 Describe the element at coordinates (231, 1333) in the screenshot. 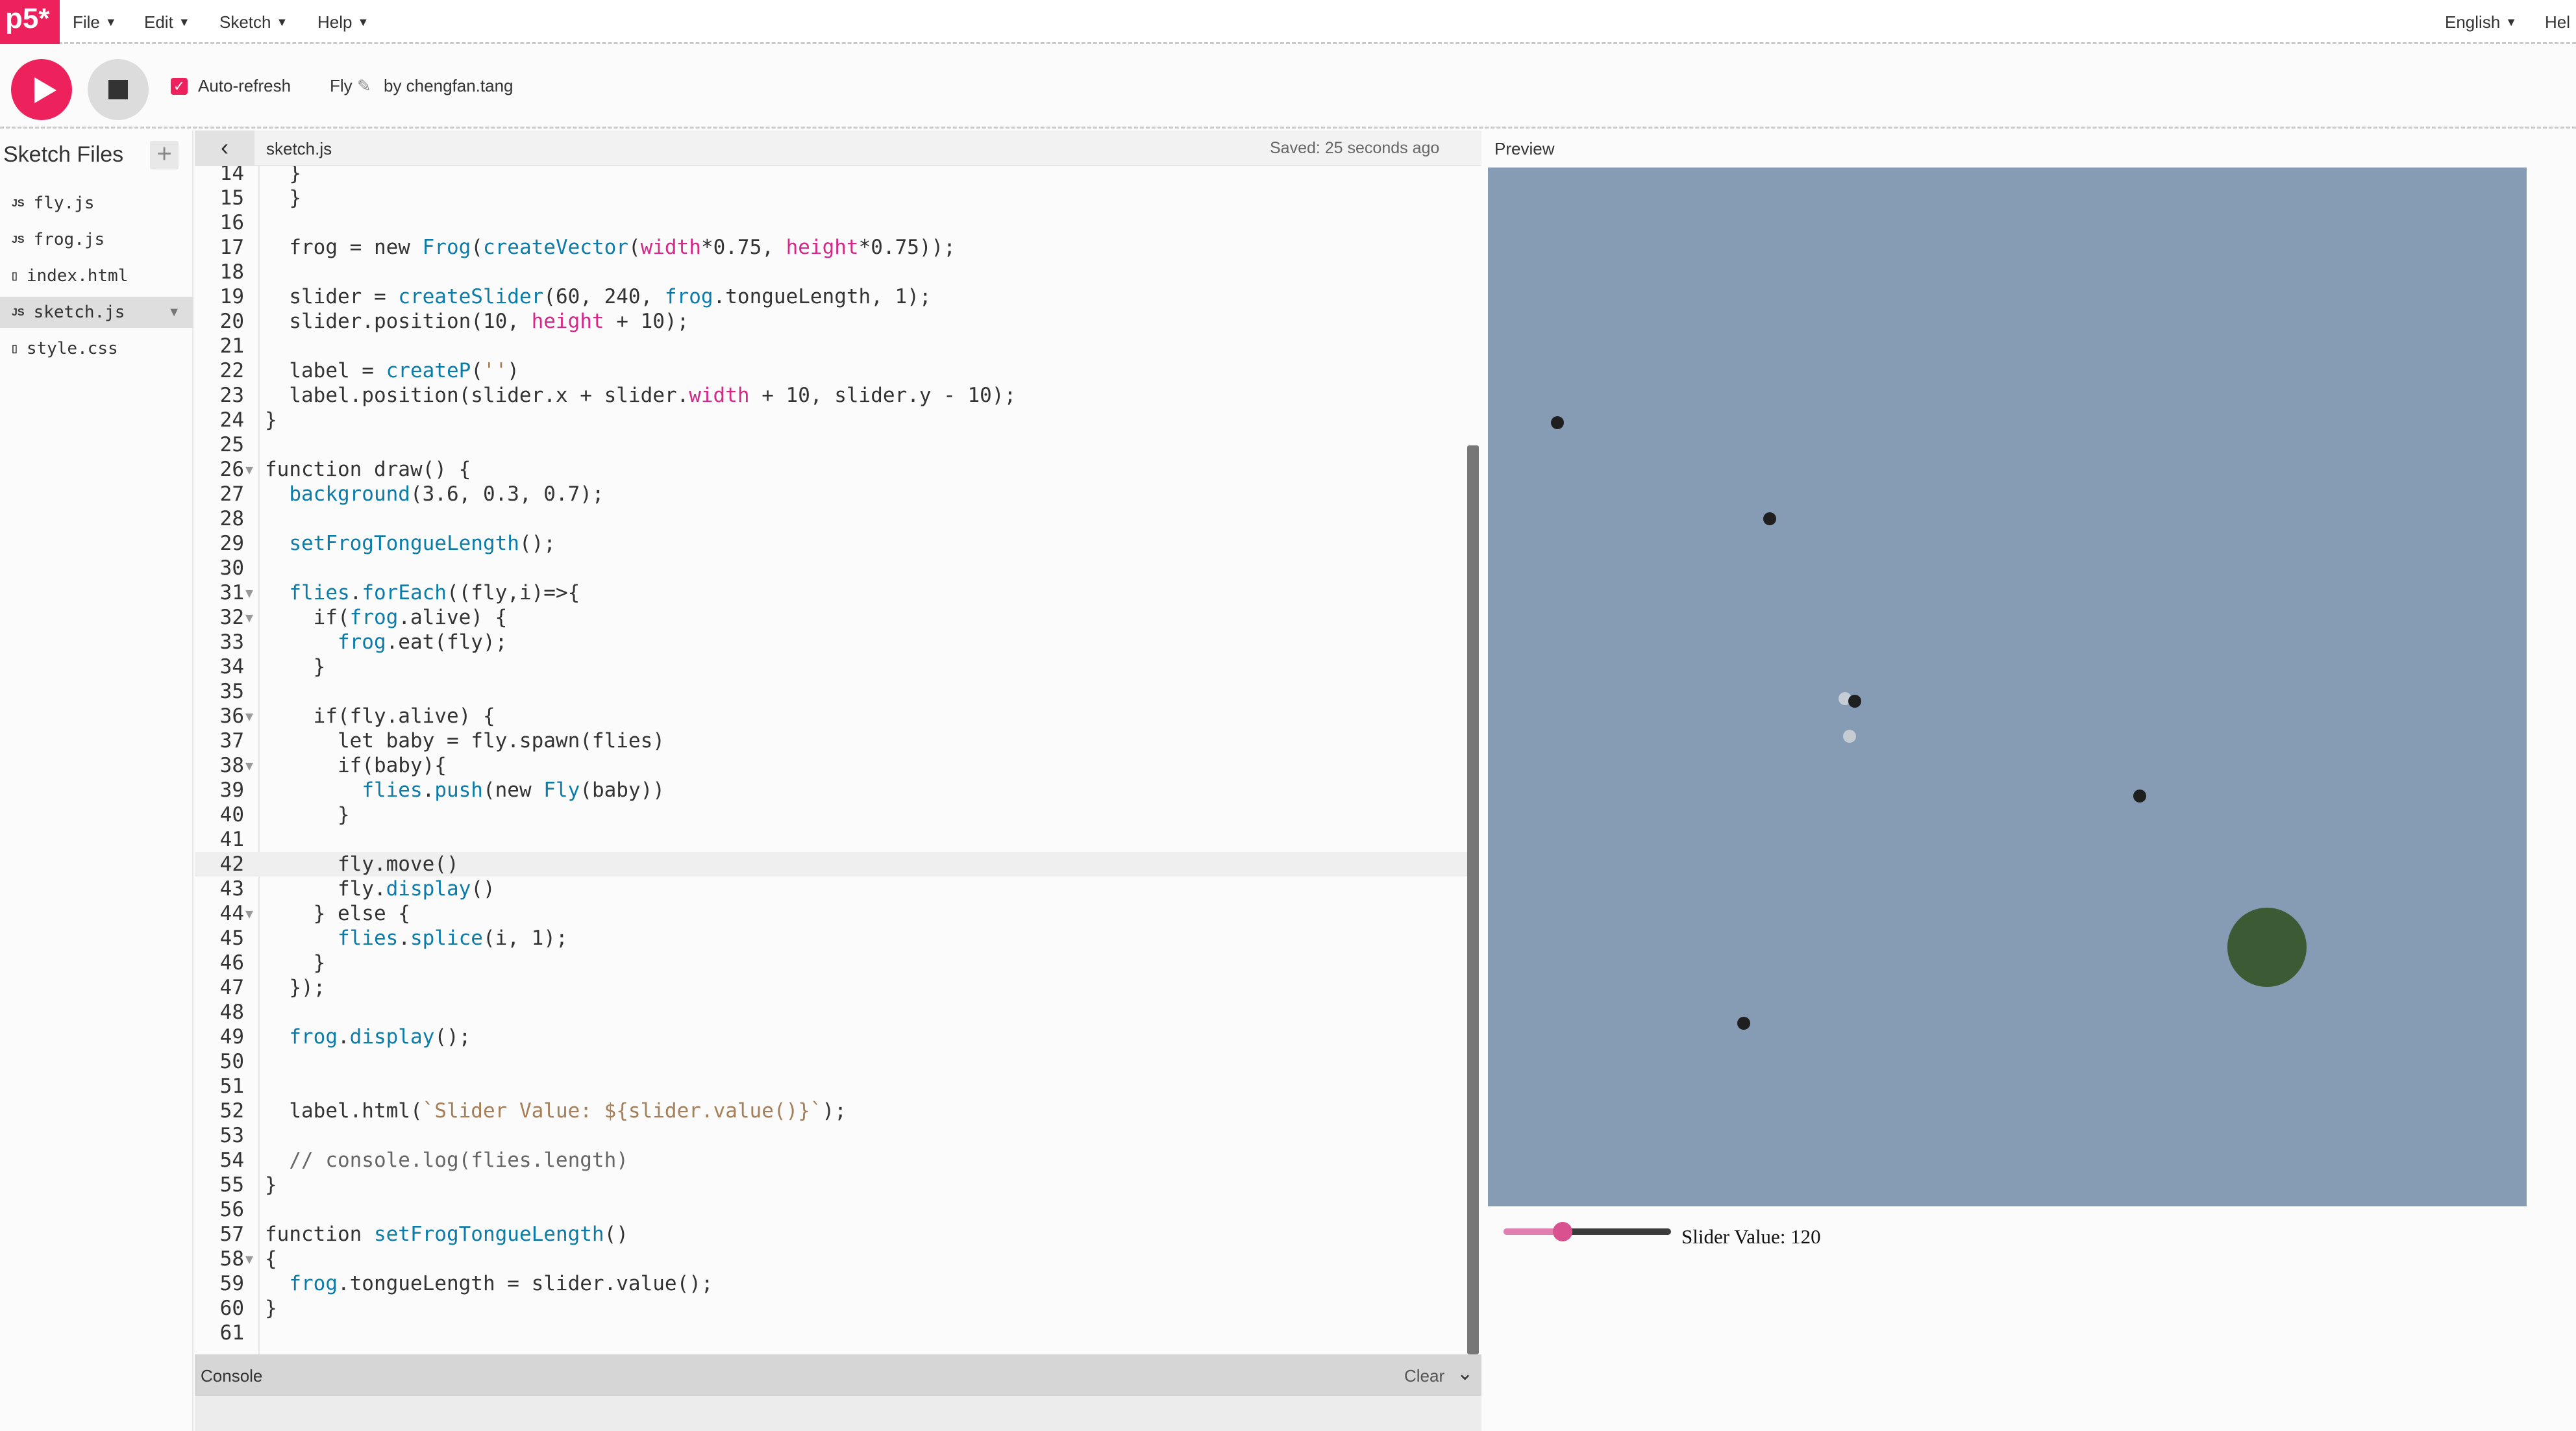

I see `line-number: 61` at that location.